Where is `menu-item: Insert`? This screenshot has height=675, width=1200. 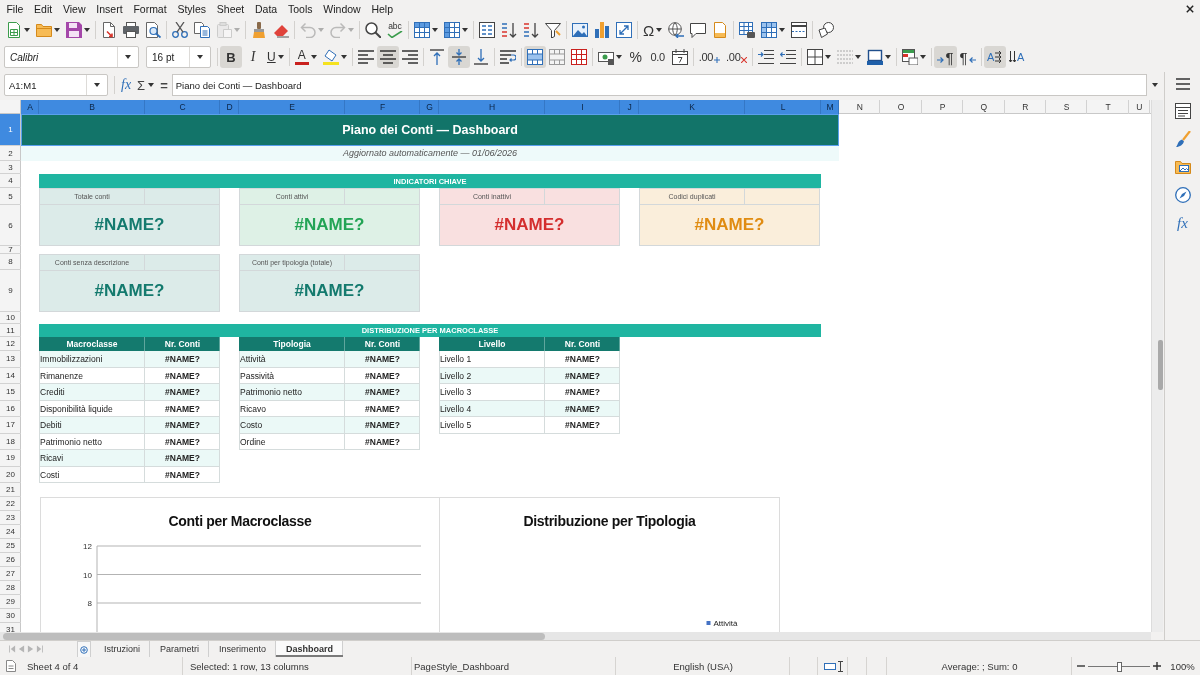 menu-item: Insert is located at coordinates (109, 9).